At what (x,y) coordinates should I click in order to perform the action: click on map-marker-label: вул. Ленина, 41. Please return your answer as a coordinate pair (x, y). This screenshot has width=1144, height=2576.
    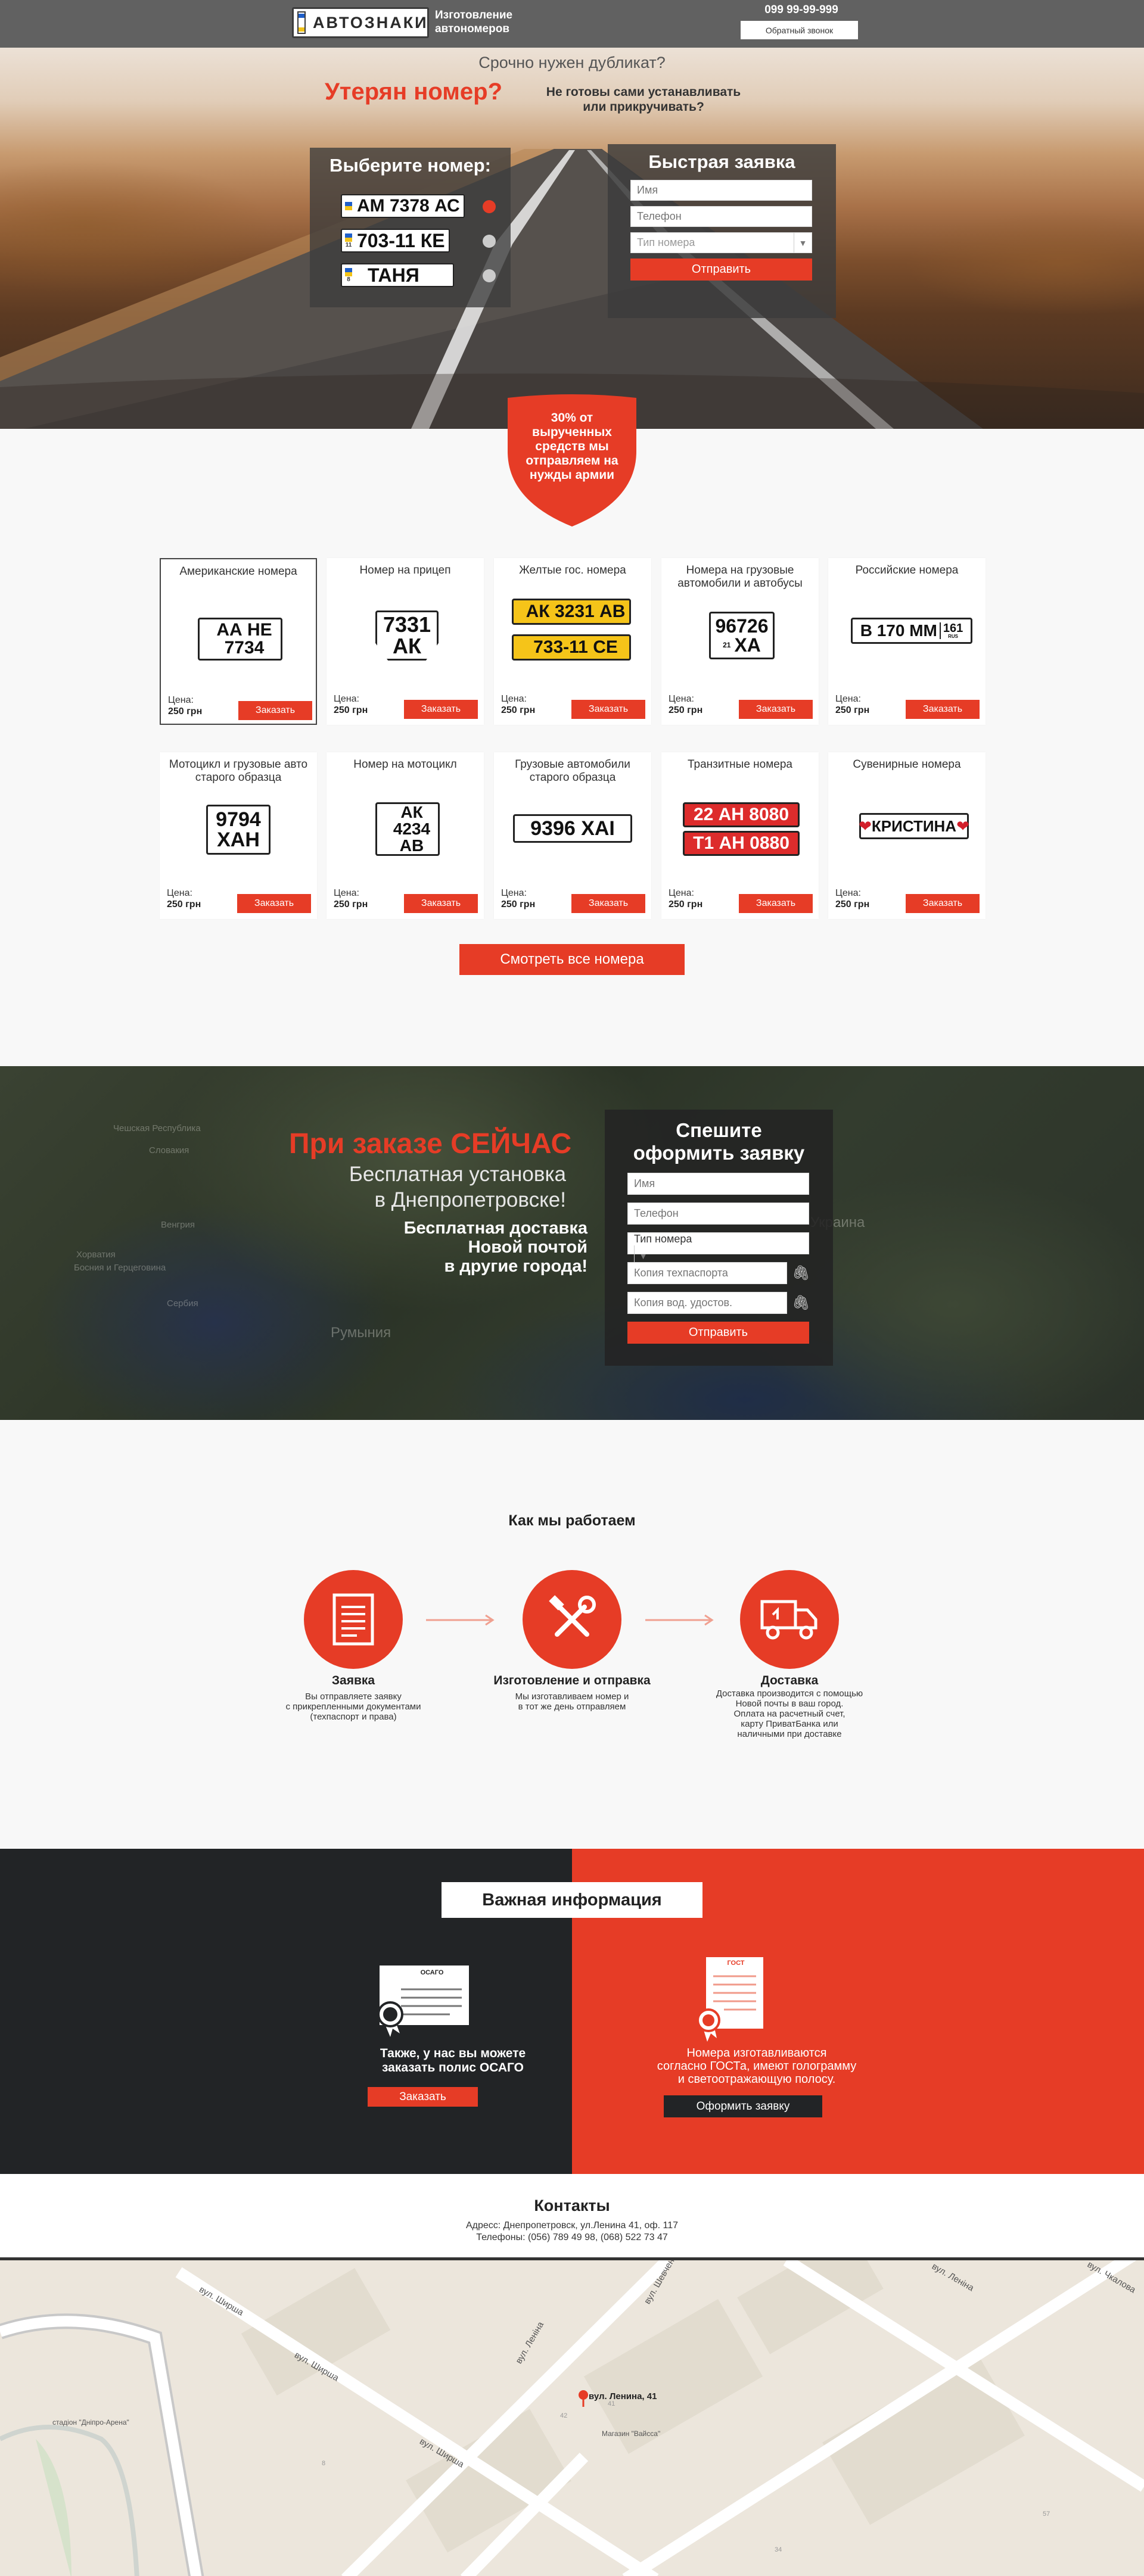
    Looking at the image, I should click on (623, 2396).